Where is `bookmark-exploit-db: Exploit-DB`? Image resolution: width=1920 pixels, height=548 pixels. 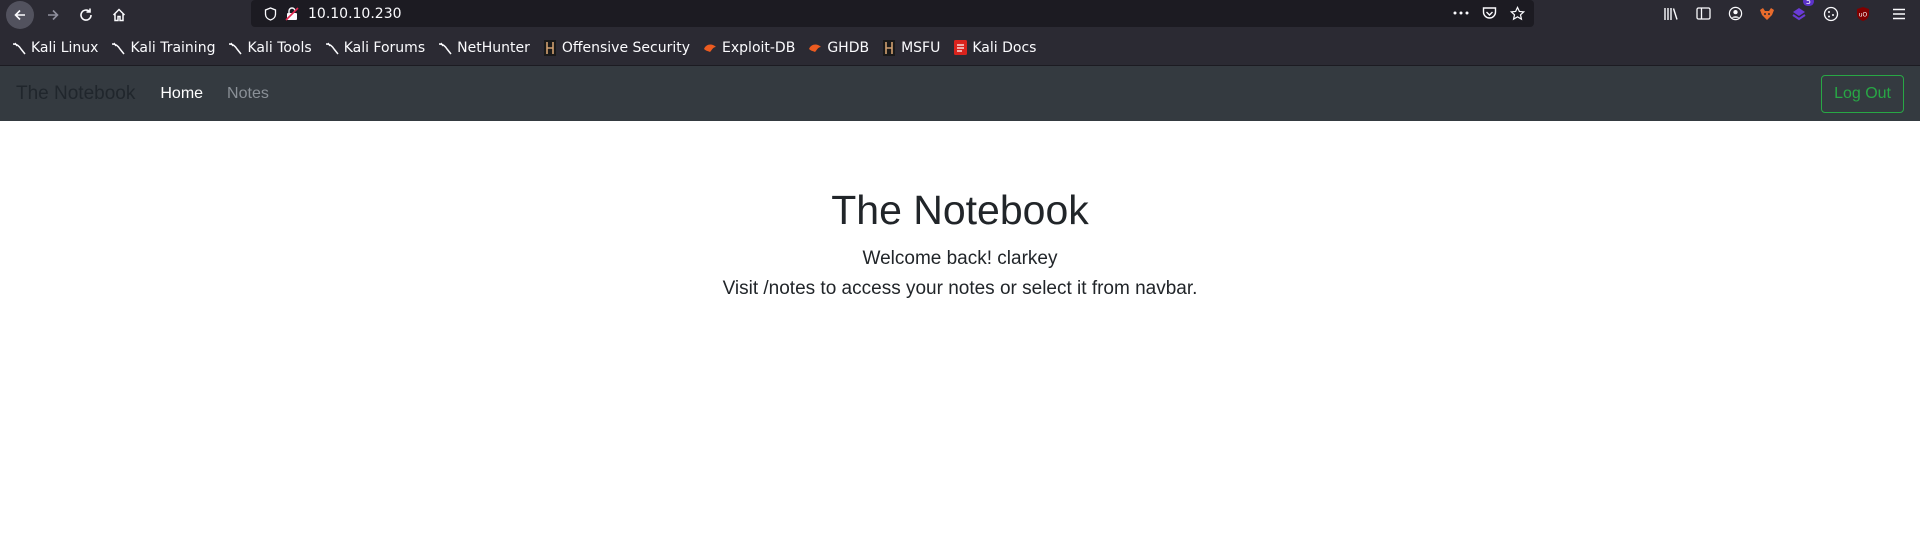 bookmark-exploit-db: Exploit-DB is located at coordinates (749, 48).